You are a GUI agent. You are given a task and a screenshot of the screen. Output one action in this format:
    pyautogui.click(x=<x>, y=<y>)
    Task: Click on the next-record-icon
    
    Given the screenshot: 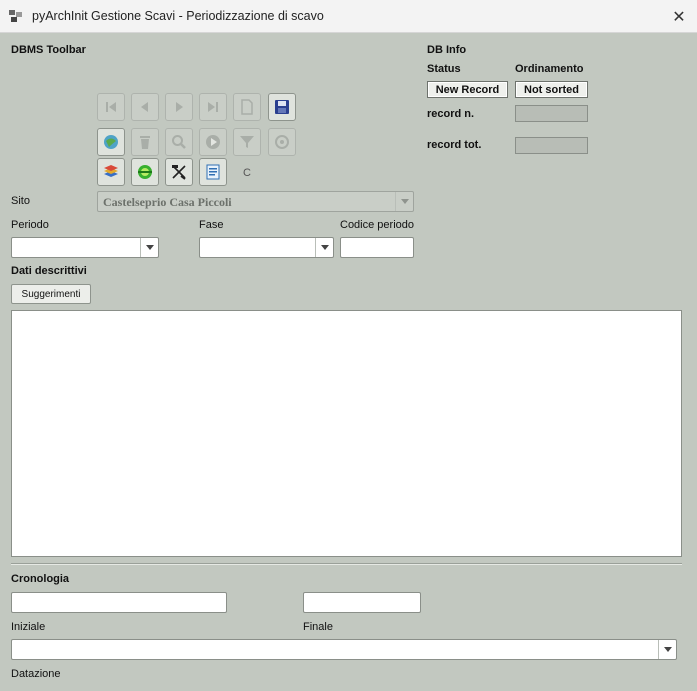 What is the action you would take?
    pyautogui.click(x=179, y=107)
    